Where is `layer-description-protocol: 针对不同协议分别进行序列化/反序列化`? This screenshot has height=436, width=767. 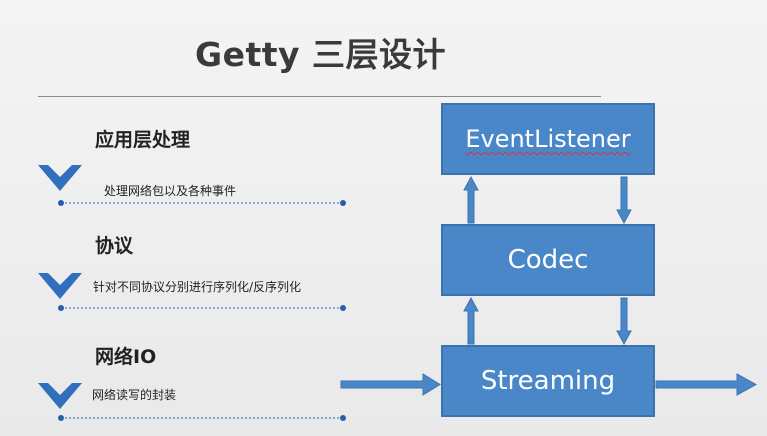 layer-description-protocol: 针对不同协议分别进行序列化/反序列化 is located at coordinates (197, 287).